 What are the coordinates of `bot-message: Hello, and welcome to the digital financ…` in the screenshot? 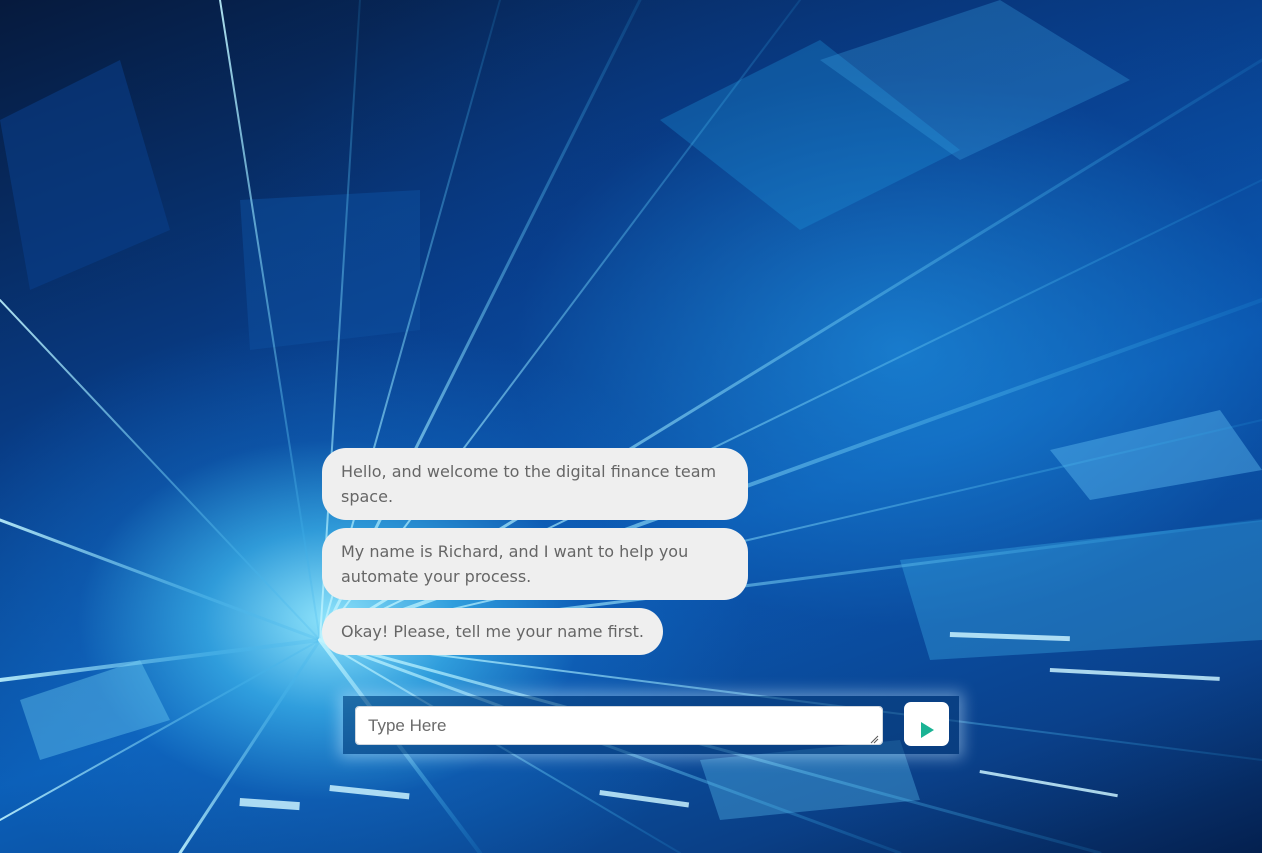 It's located at (535, 484).